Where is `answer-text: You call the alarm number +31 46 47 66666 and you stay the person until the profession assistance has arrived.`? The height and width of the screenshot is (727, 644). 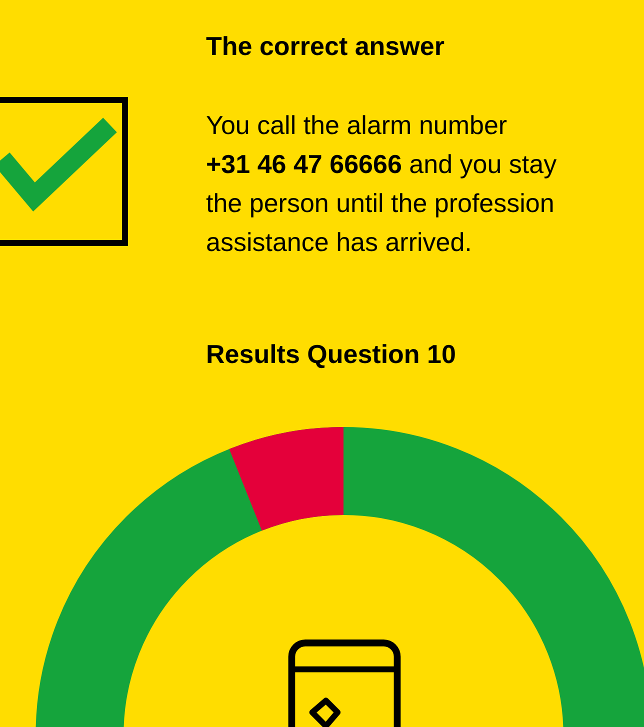
answer-text: You call the alarm number +31 46 47 66666 and you stay the person until the profession assistance has arrived. is located at coordinates (381, 184).